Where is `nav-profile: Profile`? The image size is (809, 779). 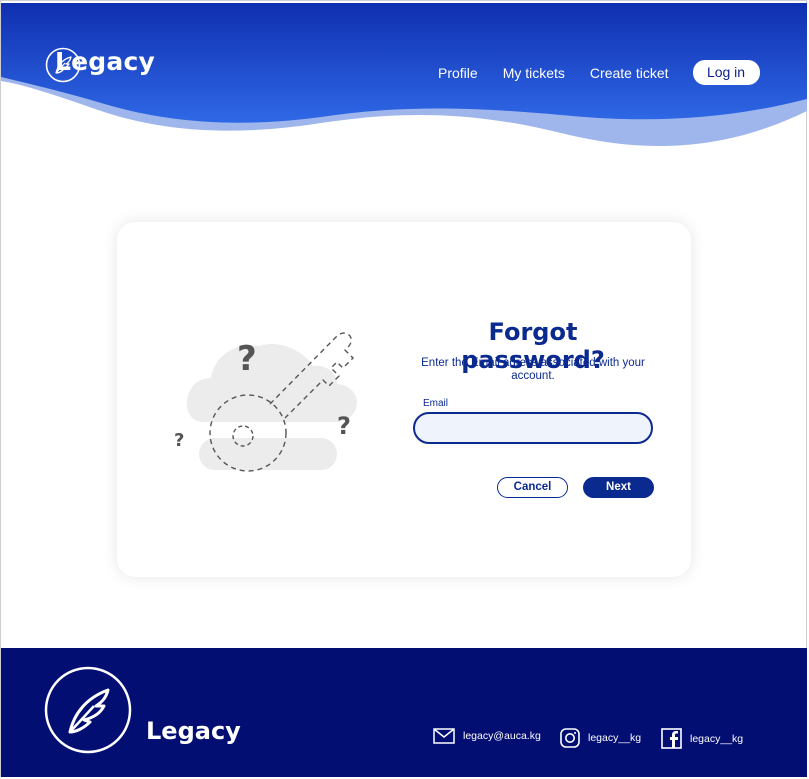 nav-profile: Profile is located at coordinates (458, 73).